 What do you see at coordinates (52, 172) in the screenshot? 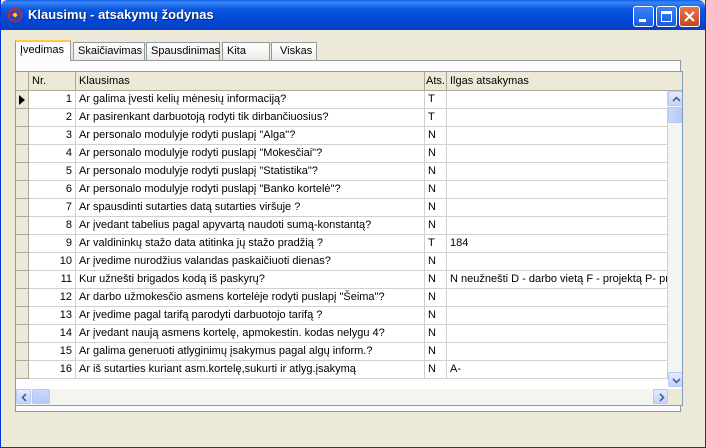
I see `cell-nr: 5` at bounding box center [52, 172].